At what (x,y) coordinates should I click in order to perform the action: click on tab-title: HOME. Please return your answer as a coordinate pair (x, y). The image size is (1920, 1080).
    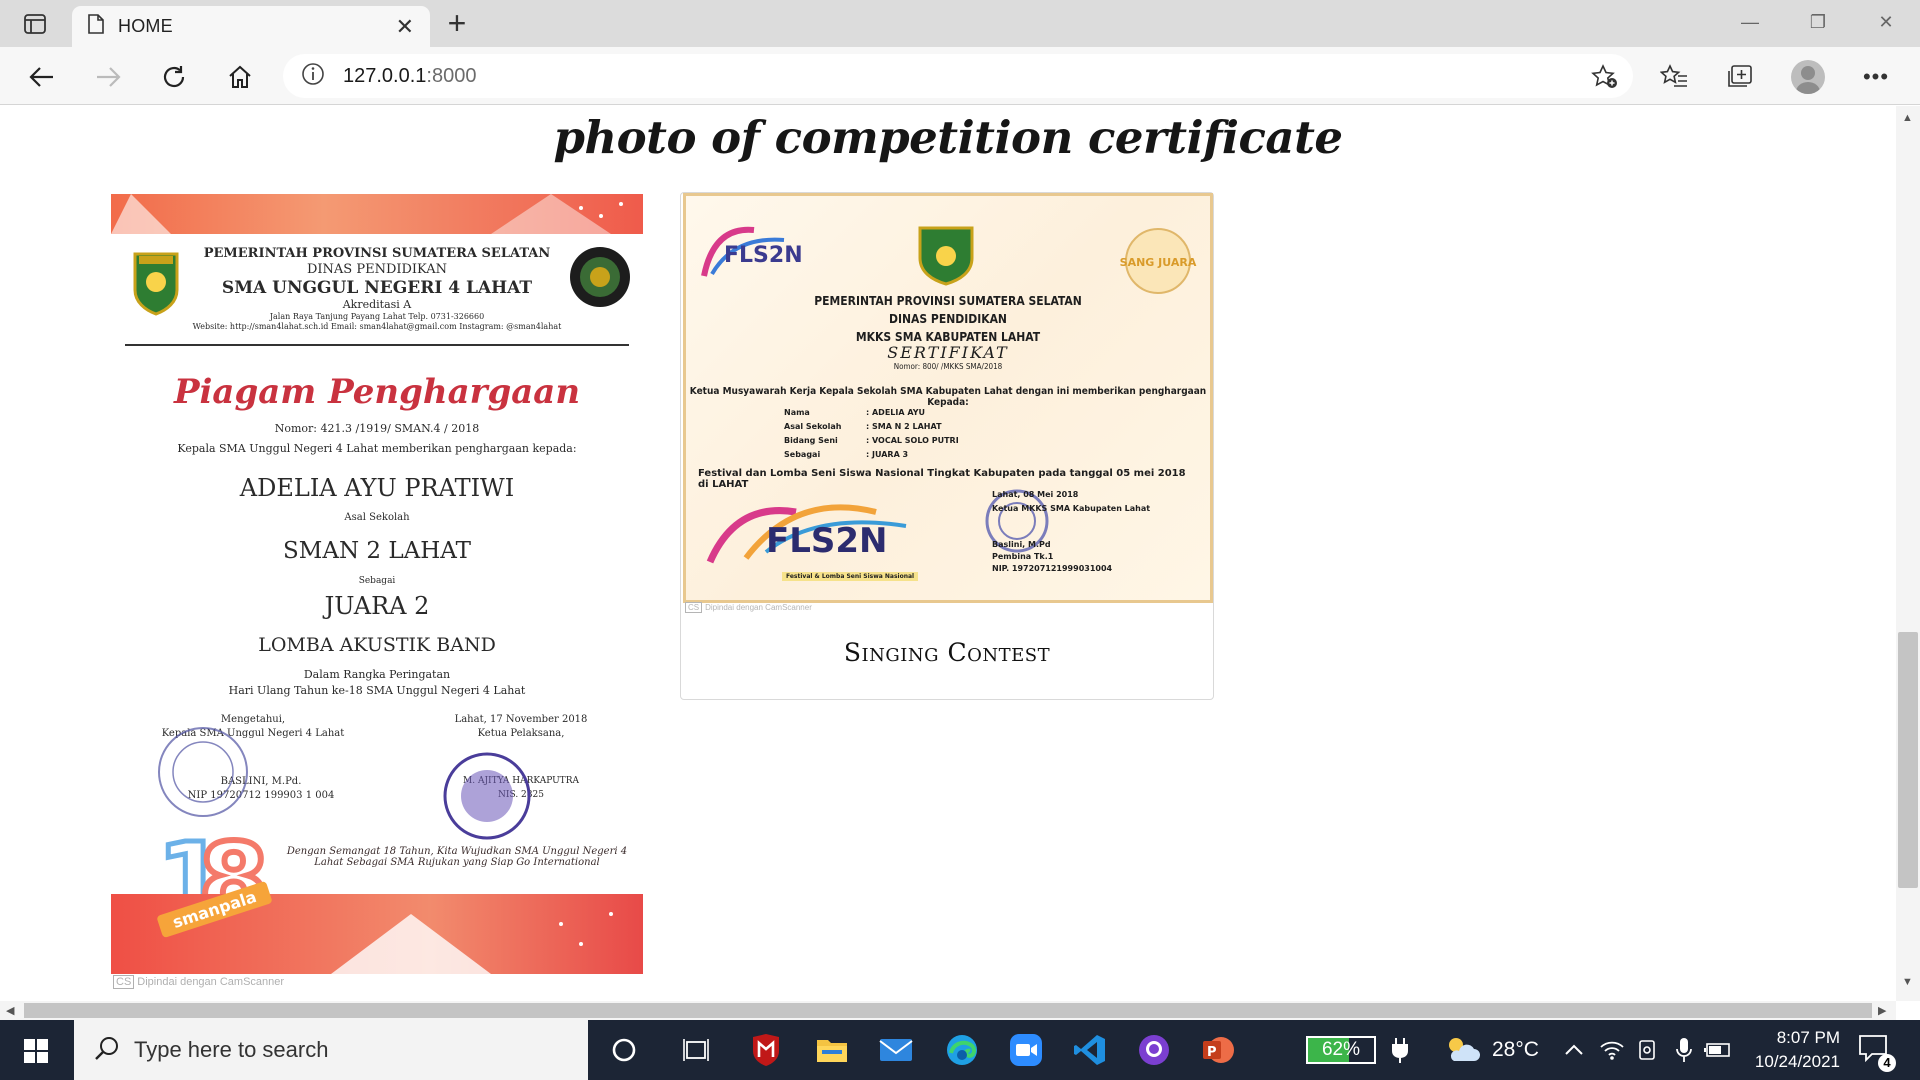
    Looking at the image, I should click on (145, 26).